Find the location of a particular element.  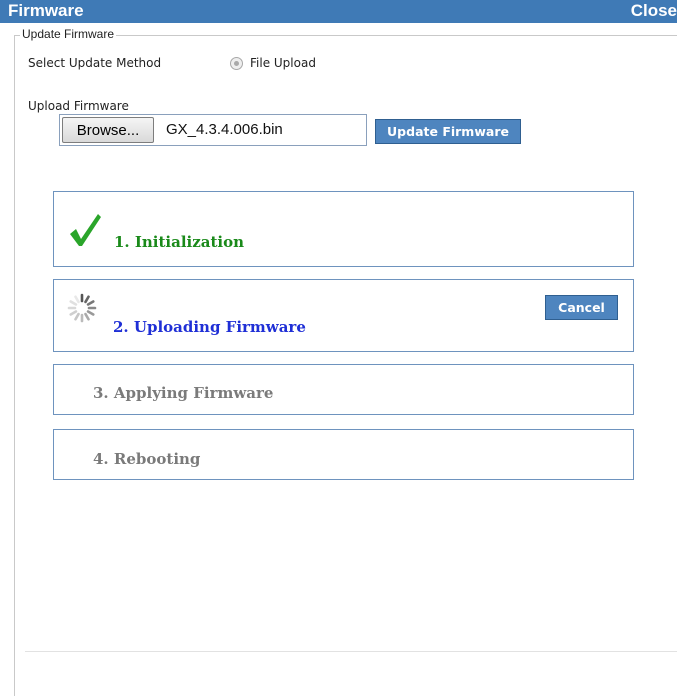

step-4-label: 4. Rebooting is located at coordinates (147, 459).